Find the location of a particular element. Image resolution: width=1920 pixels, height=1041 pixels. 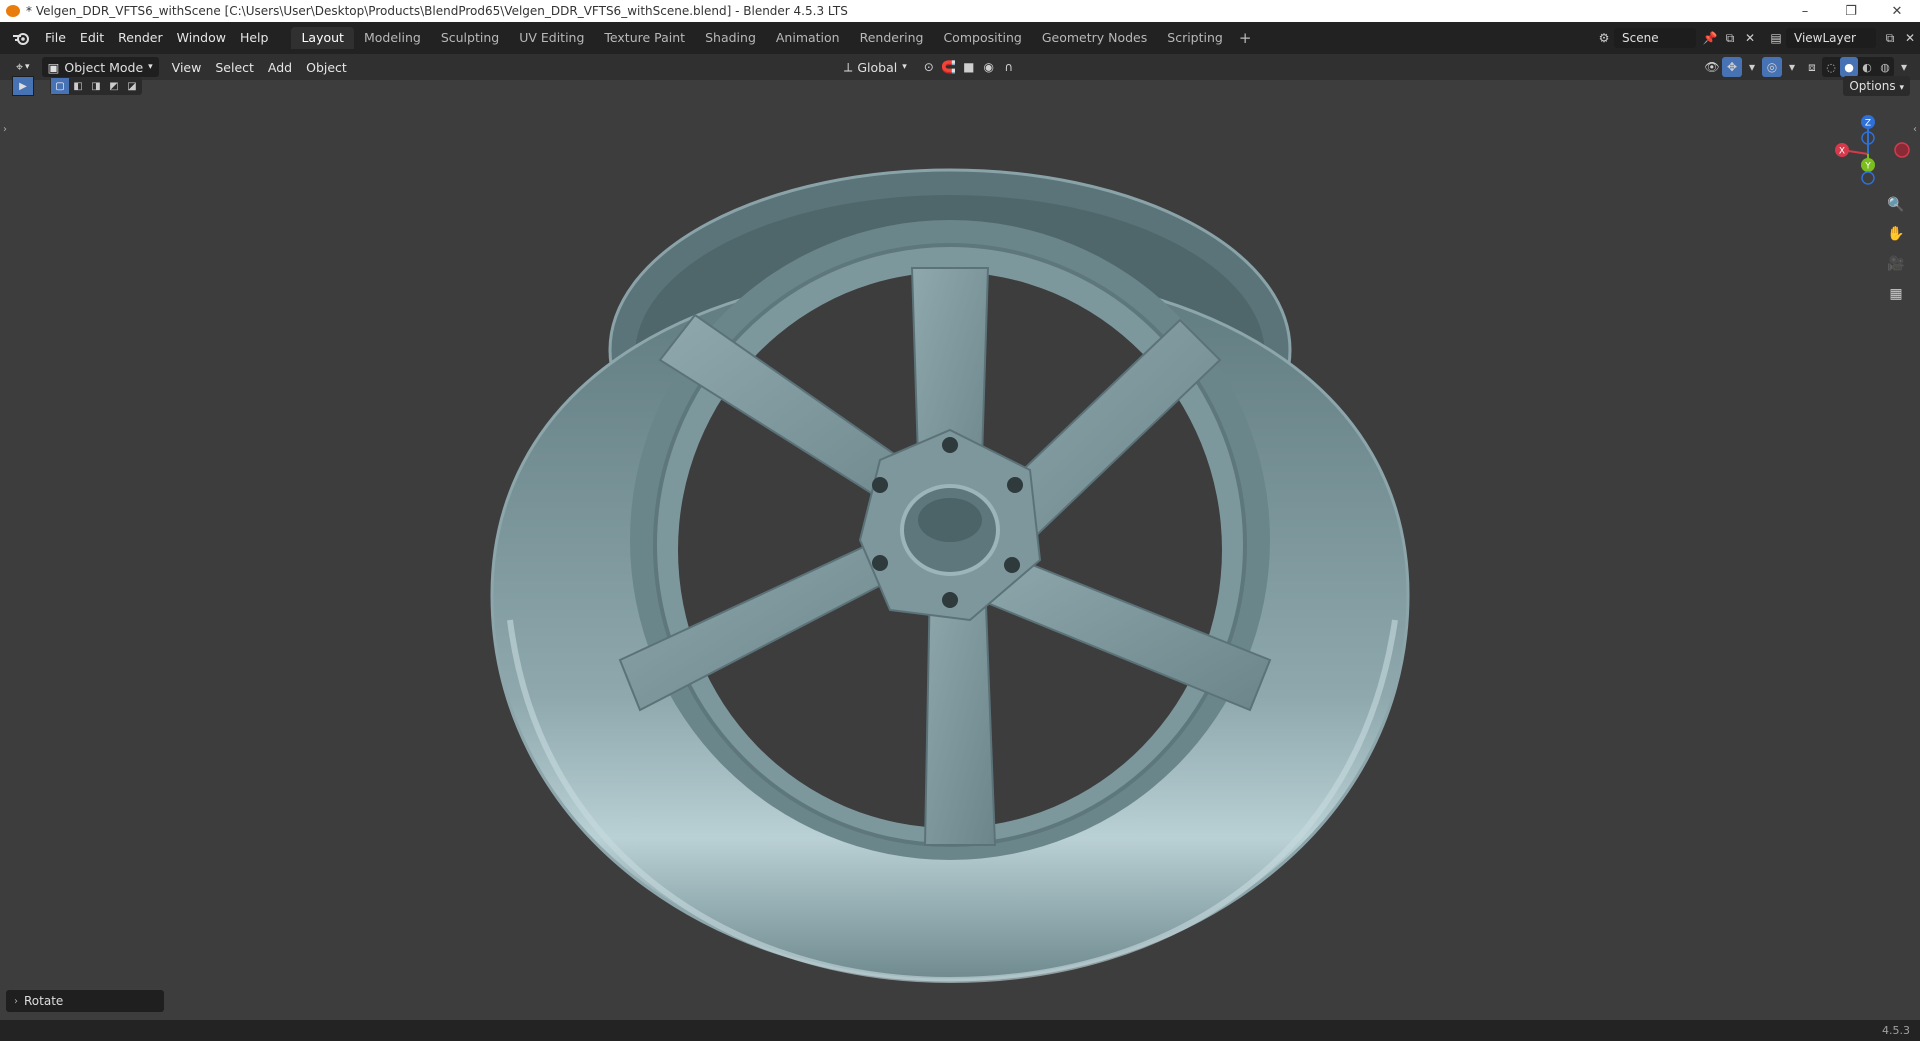

restore-button: ❐ is located at coordinates (1851, 11).